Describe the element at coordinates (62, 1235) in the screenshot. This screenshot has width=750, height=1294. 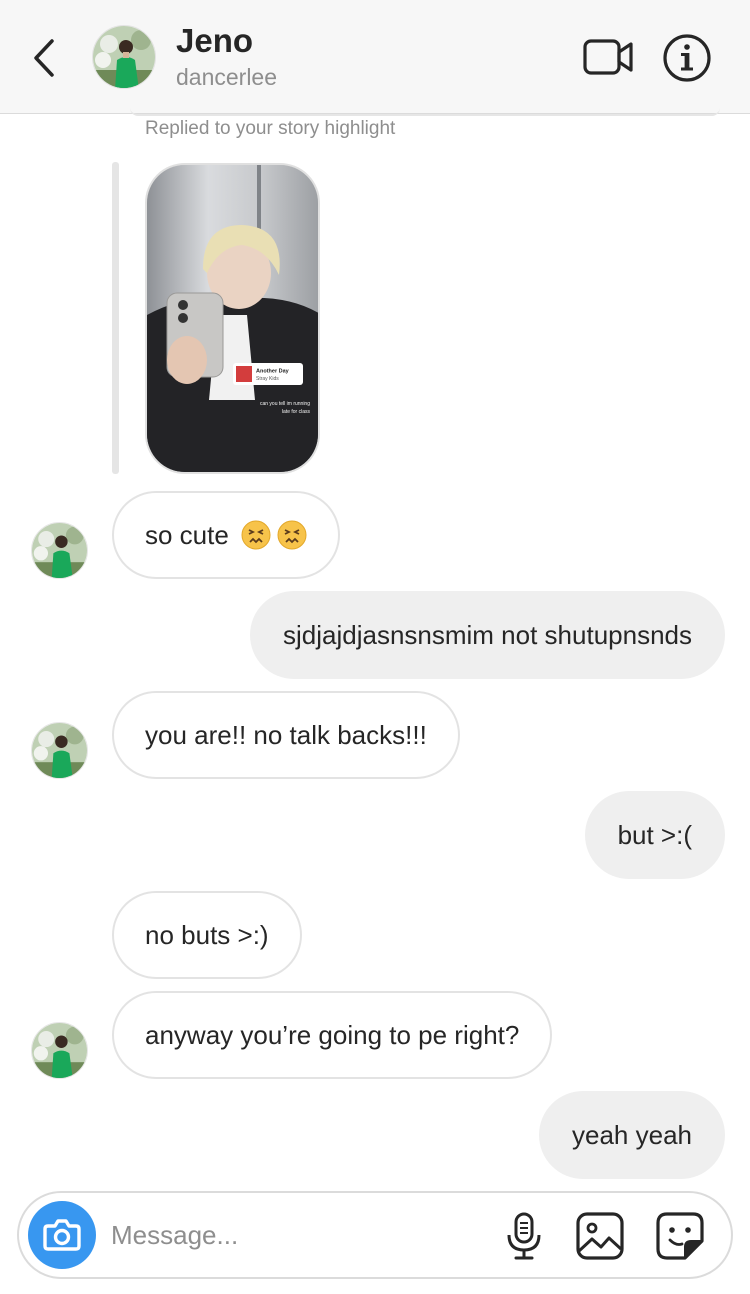
I see `camera-icon` at that location.